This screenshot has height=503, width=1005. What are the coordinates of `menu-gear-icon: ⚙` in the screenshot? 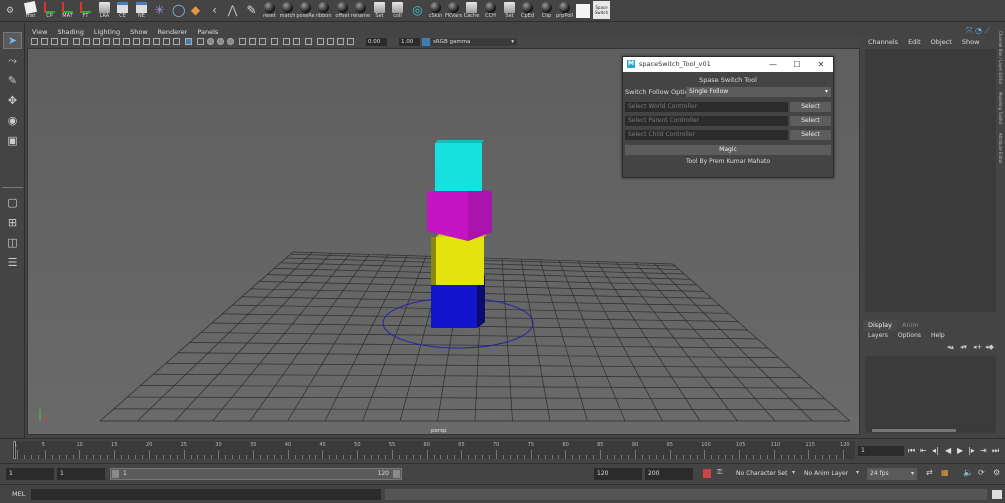 It's located at (10, 11).